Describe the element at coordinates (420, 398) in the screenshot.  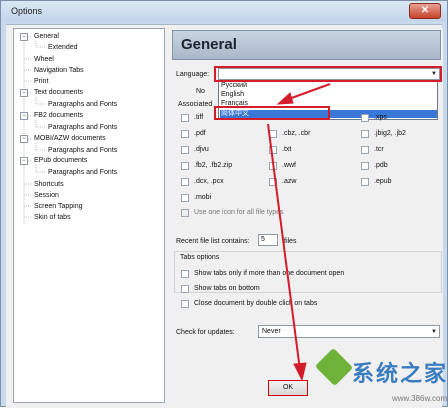
I see `watermark-url: www.386w.com` at that location.